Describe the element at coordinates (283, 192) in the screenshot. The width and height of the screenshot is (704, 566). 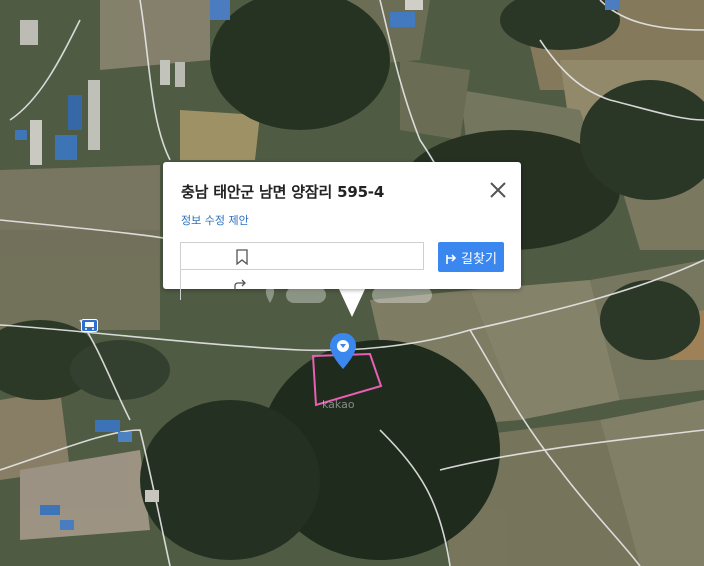
I see `address-title: 충남 태안군 남면 양잠리 595-4` at that location.